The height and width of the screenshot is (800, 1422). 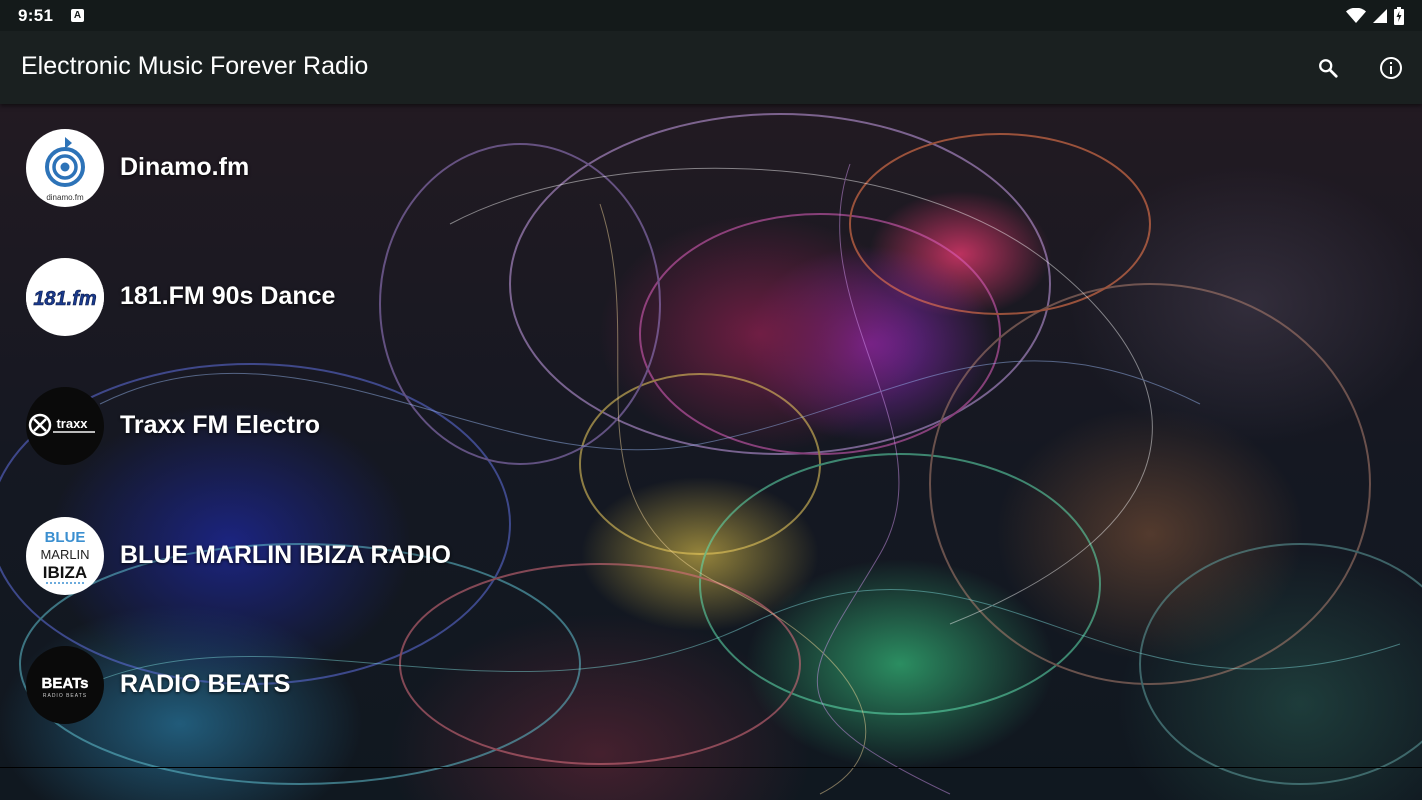 What do you see at coordinates (77, 15) in the screenshot?
I see `notification-a-icon: A` at bounding box center [77, 15].